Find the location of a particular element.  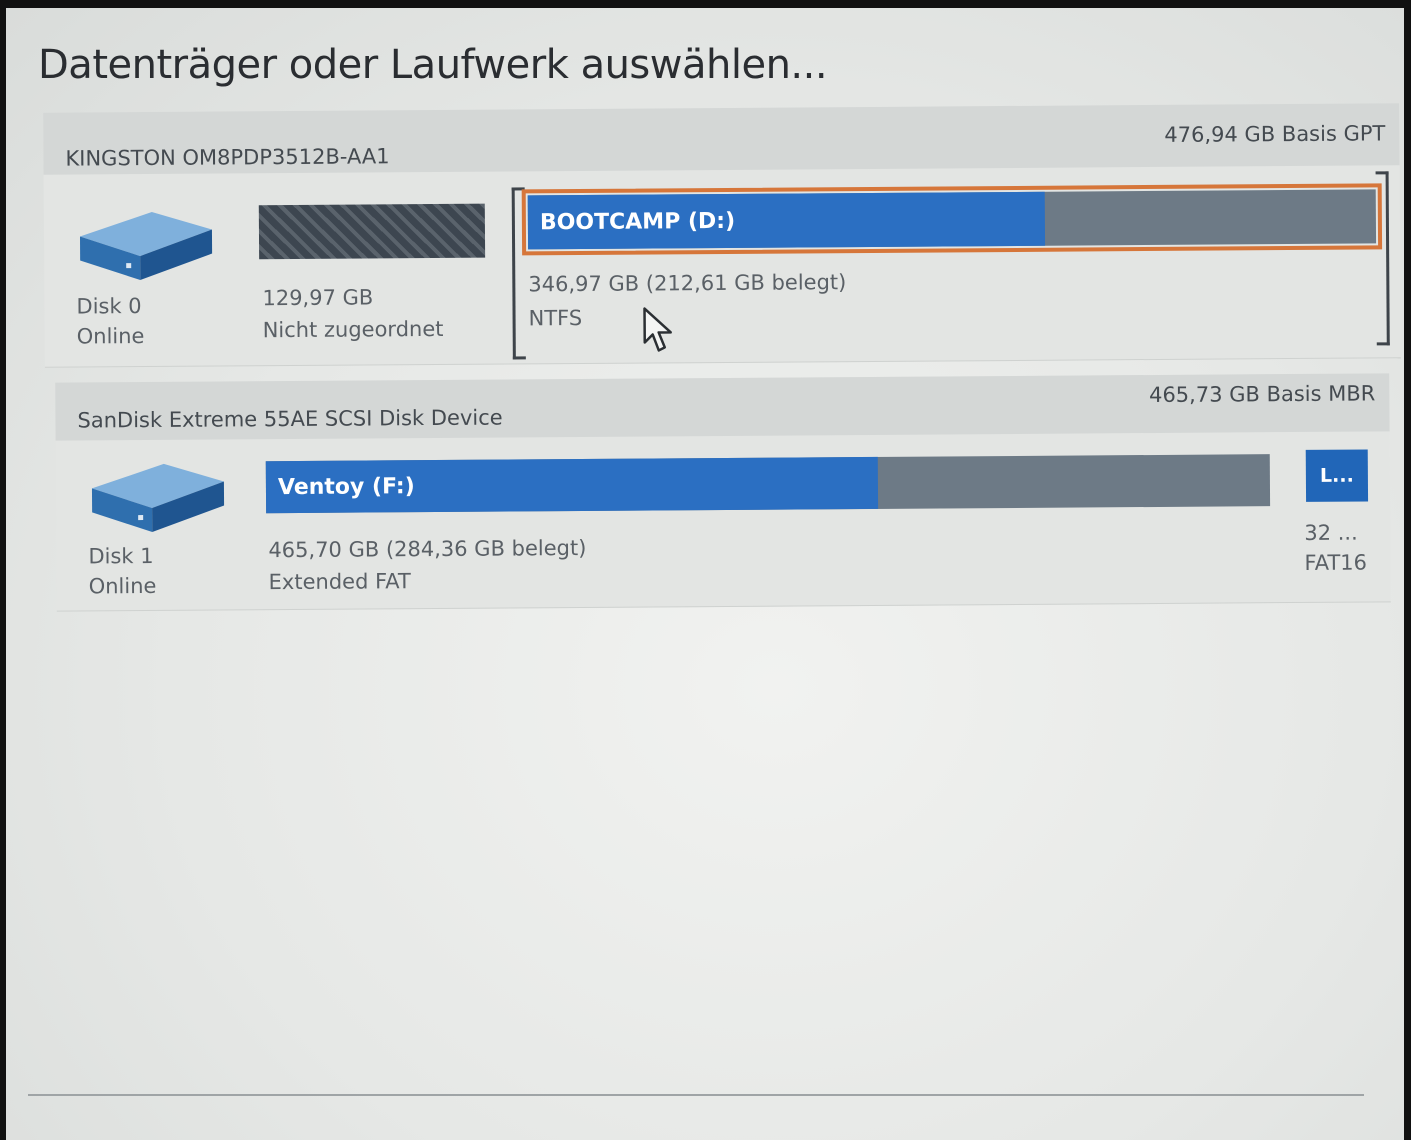

footer-divider is located at coordinates (696, 1095).